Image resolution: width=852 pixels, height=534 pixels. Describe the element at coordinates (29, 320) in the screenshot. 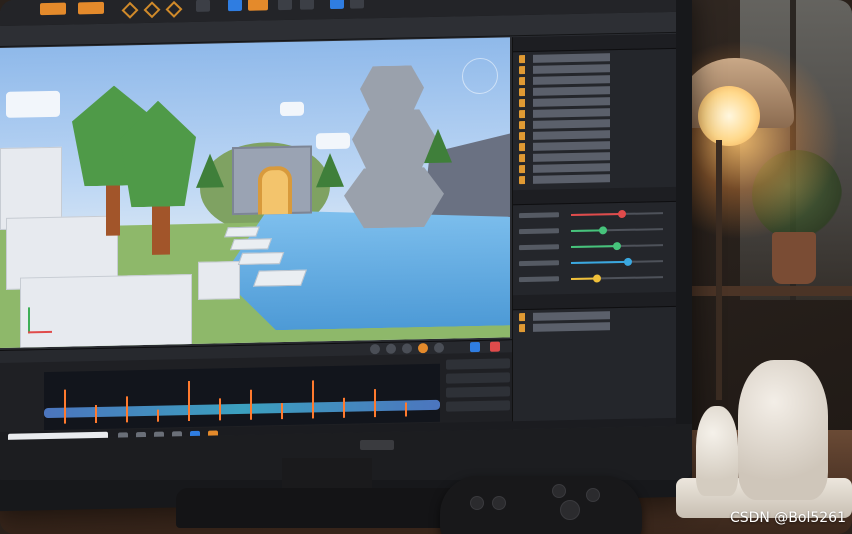

I see `axis-icon` at that location.